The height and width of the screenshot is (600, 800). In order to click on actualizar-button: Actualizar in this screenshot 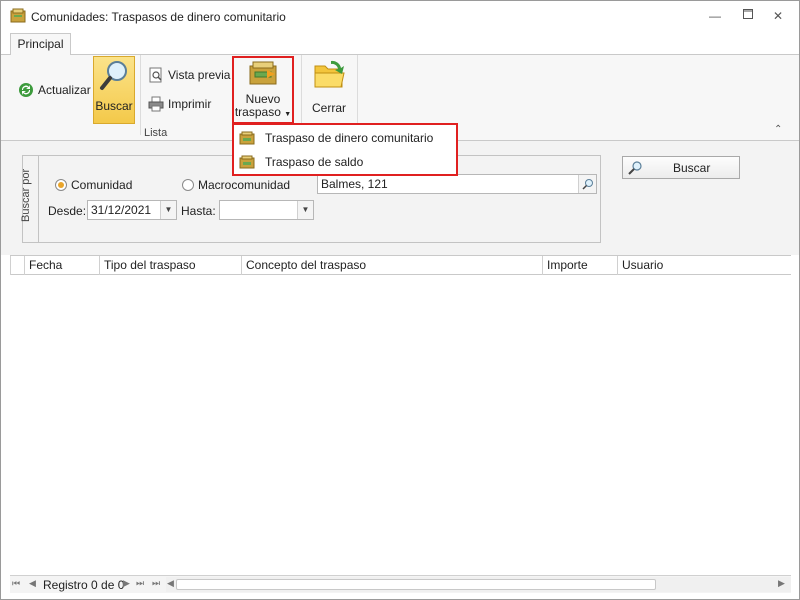, I will do `click(54, 90)`.